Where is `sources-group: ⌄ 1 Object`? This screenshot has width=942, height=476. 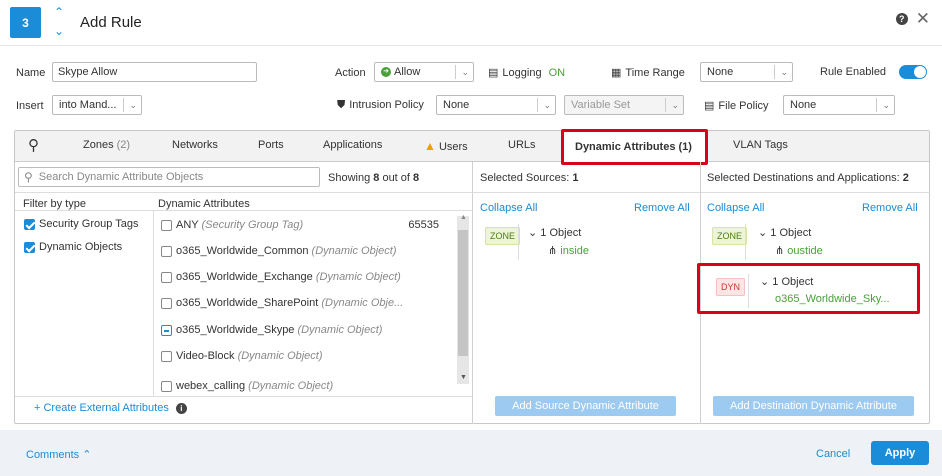 sources-group: ⌄ 1 Object is located at coordinates (554, 232).